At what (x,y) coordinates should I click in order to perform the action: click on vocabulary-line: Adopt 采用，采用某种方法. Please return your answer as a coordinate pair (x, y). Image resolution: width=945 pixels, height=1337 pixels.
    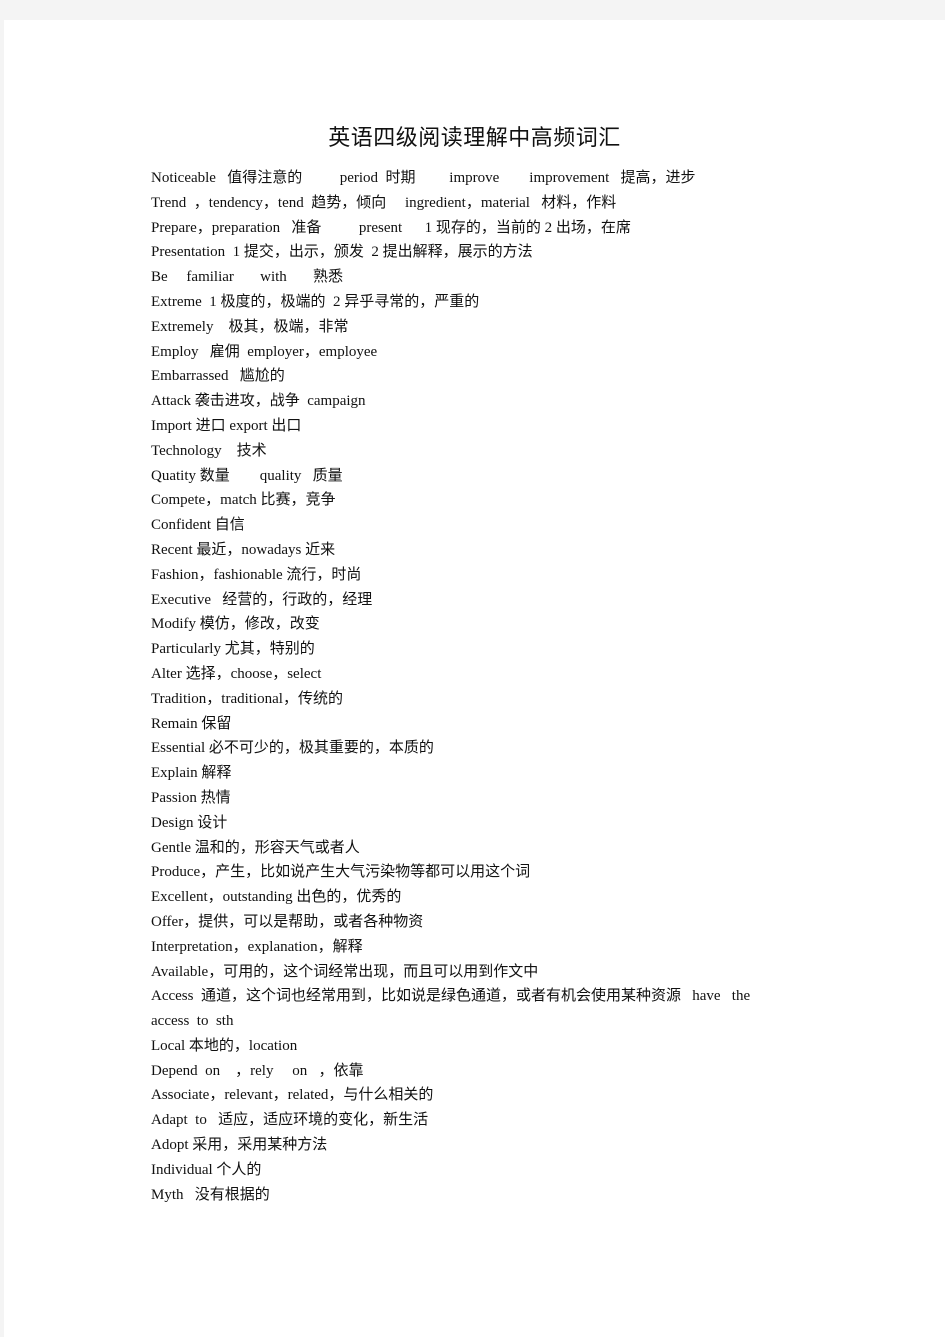
    Looking at the image, I should click on (239, 1145).